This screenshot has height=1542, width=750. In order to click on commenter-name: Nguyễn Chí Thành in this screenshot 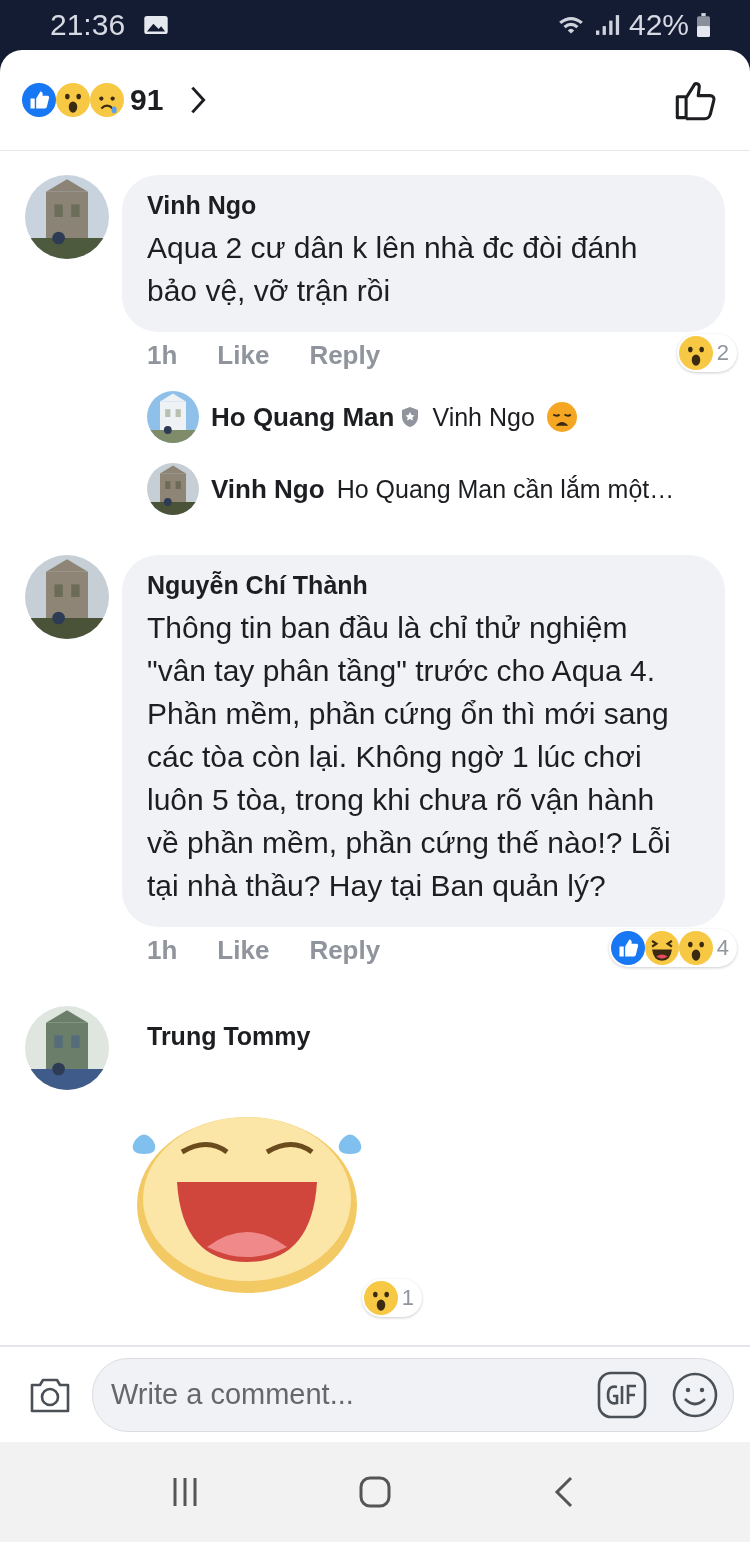, I will do `click(419, 585)`.